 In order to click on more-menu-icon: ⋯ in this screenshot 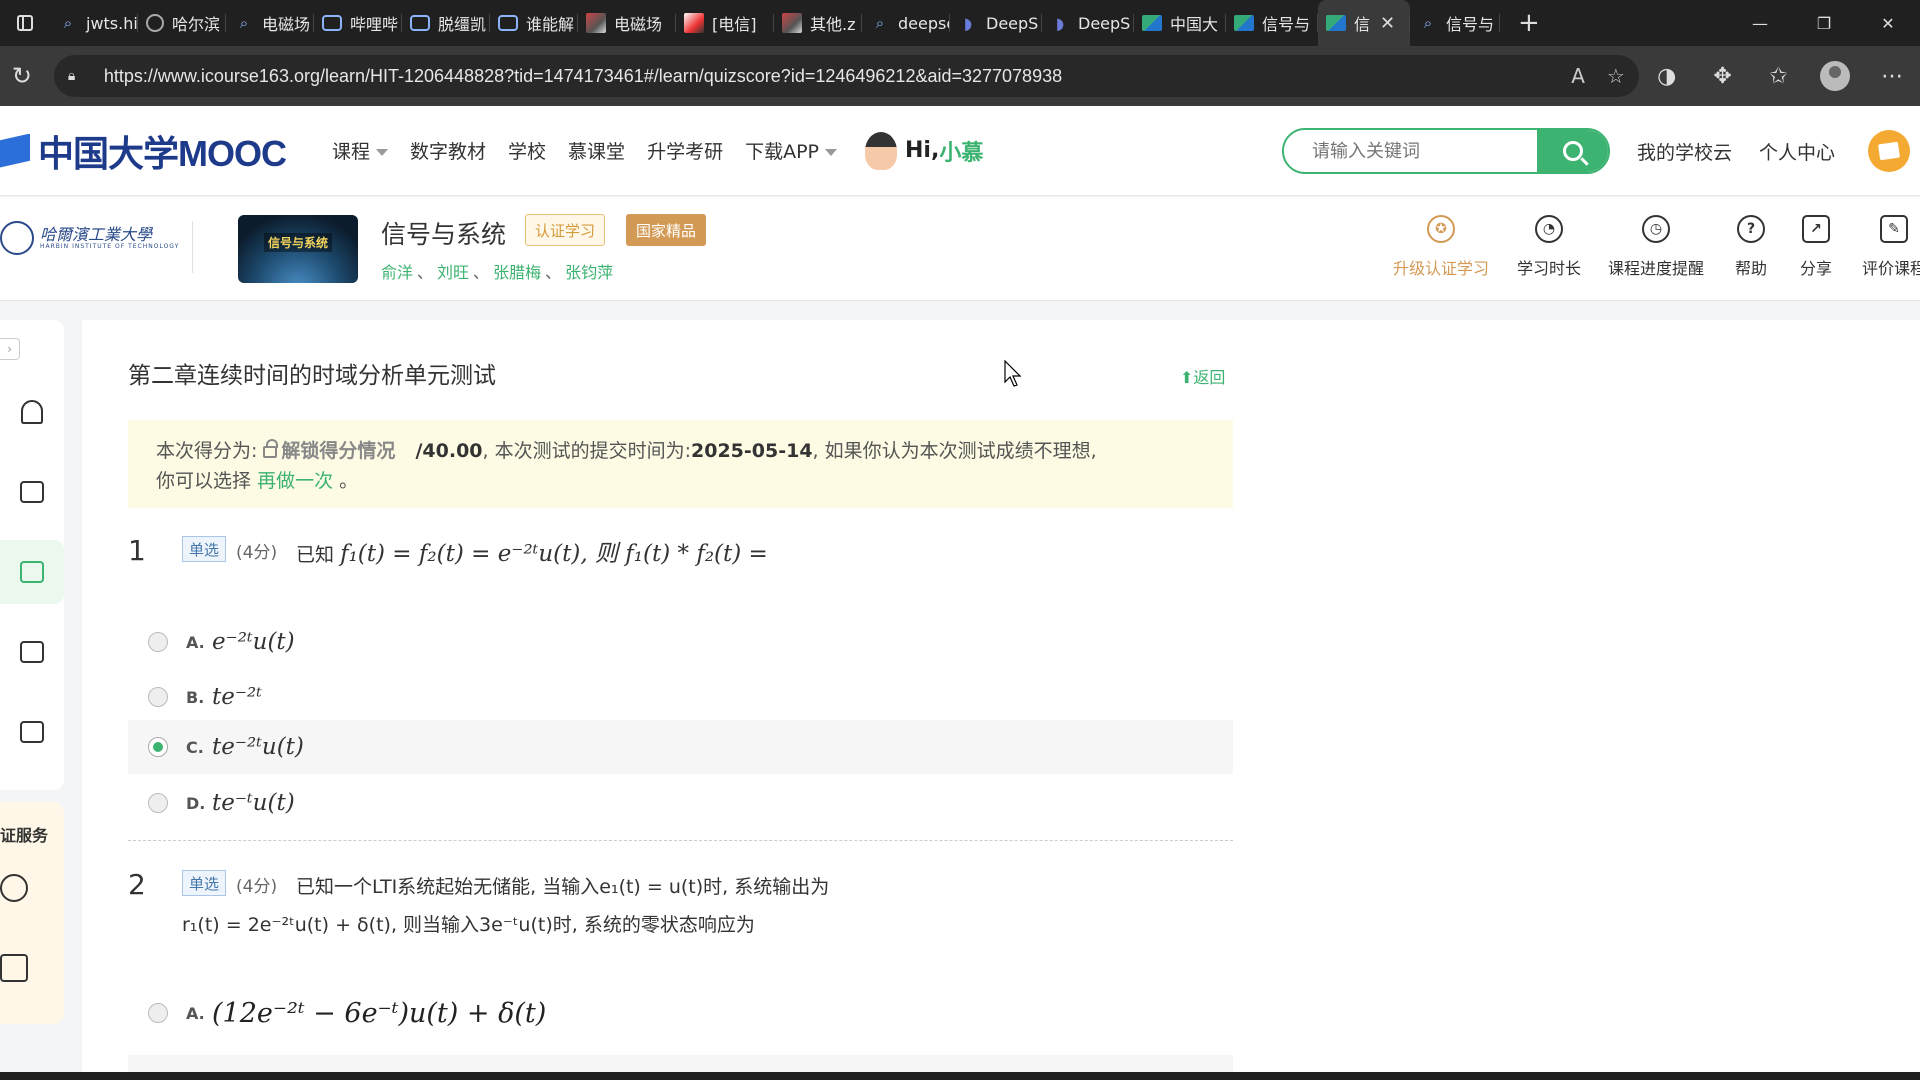, I will do `click(1892, 76)`.